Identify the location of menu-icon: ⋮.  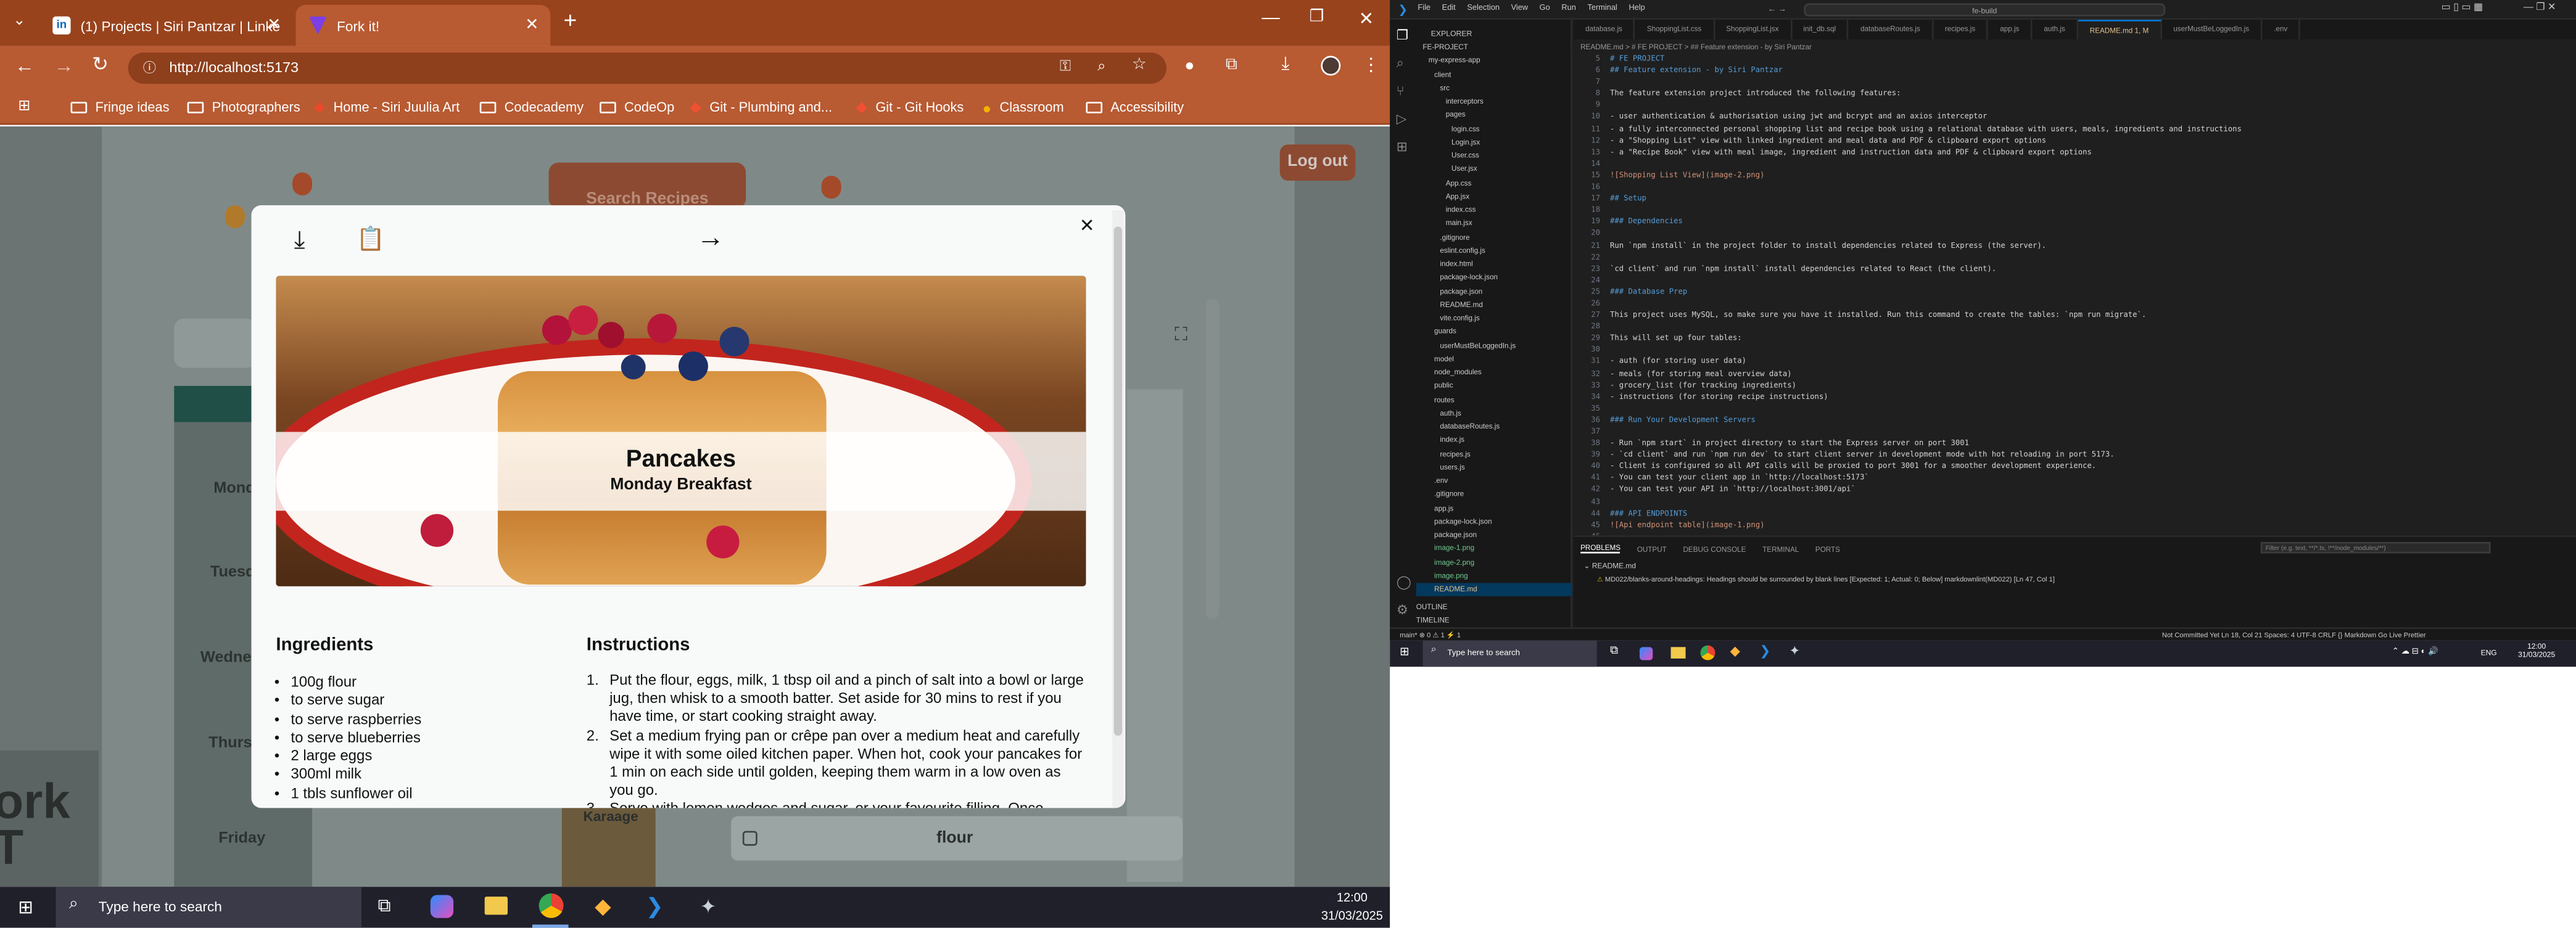
(1371, 65).